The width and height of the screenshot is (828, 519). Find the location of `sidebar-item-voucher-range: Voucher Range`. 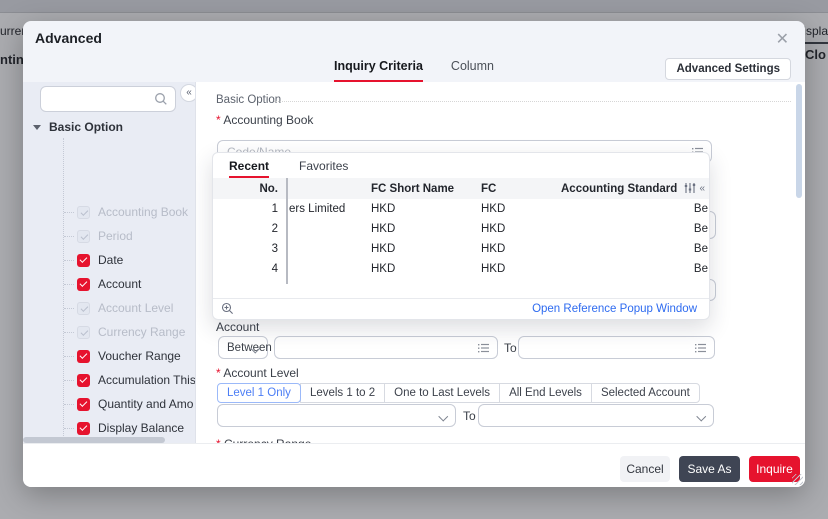

sidebar-item-voucher-range: Voucher Range is located at coordinates (109, 356).